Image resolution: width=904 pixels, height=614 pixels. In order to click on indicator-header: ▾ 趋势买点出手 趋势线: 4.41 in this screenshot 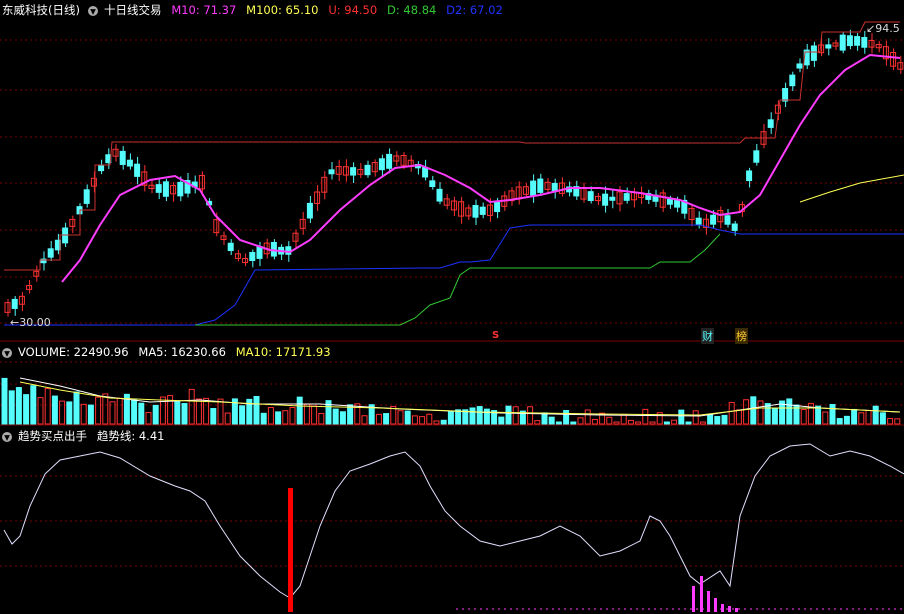, I will do `click(85, 436)`.